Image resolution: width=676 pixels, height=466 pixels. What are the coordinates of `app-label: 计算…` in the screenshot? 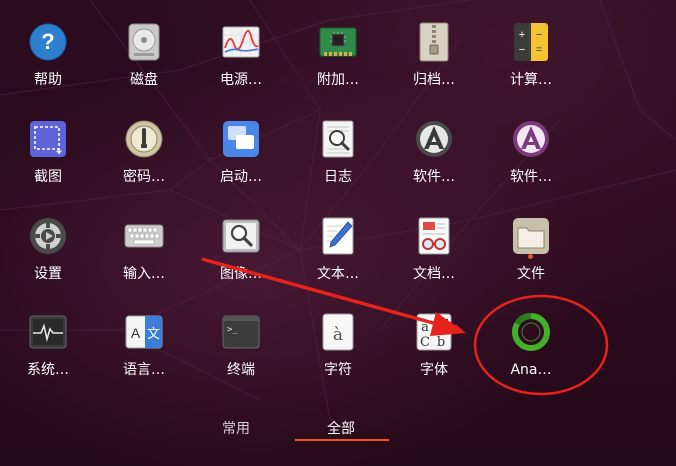 It's located at (531, 80).